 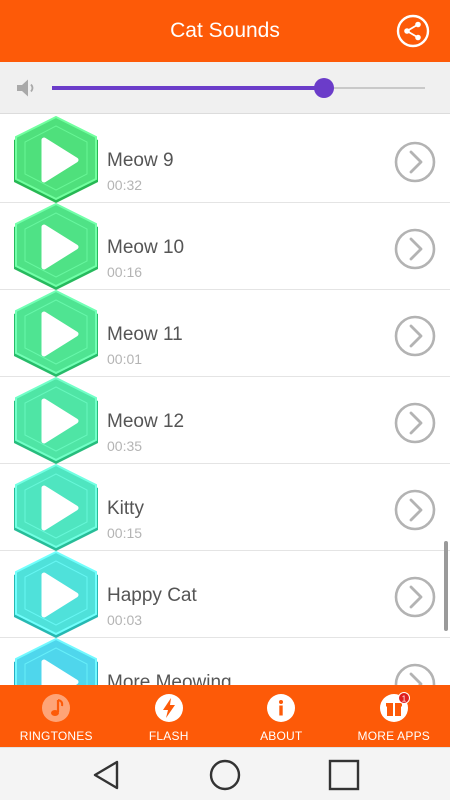 What do you see at coordinates (56, 708) in the screenshot?
I see `music-note-icon` at bounding box center [56, 708].